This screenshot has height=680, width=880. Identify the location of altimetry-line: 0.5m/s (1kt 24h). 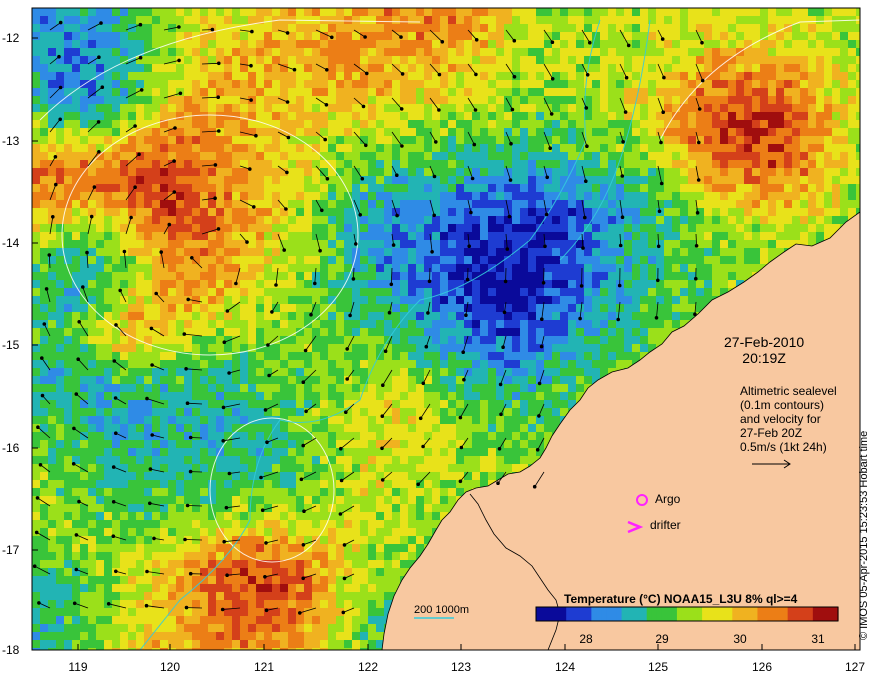
(783, 447).